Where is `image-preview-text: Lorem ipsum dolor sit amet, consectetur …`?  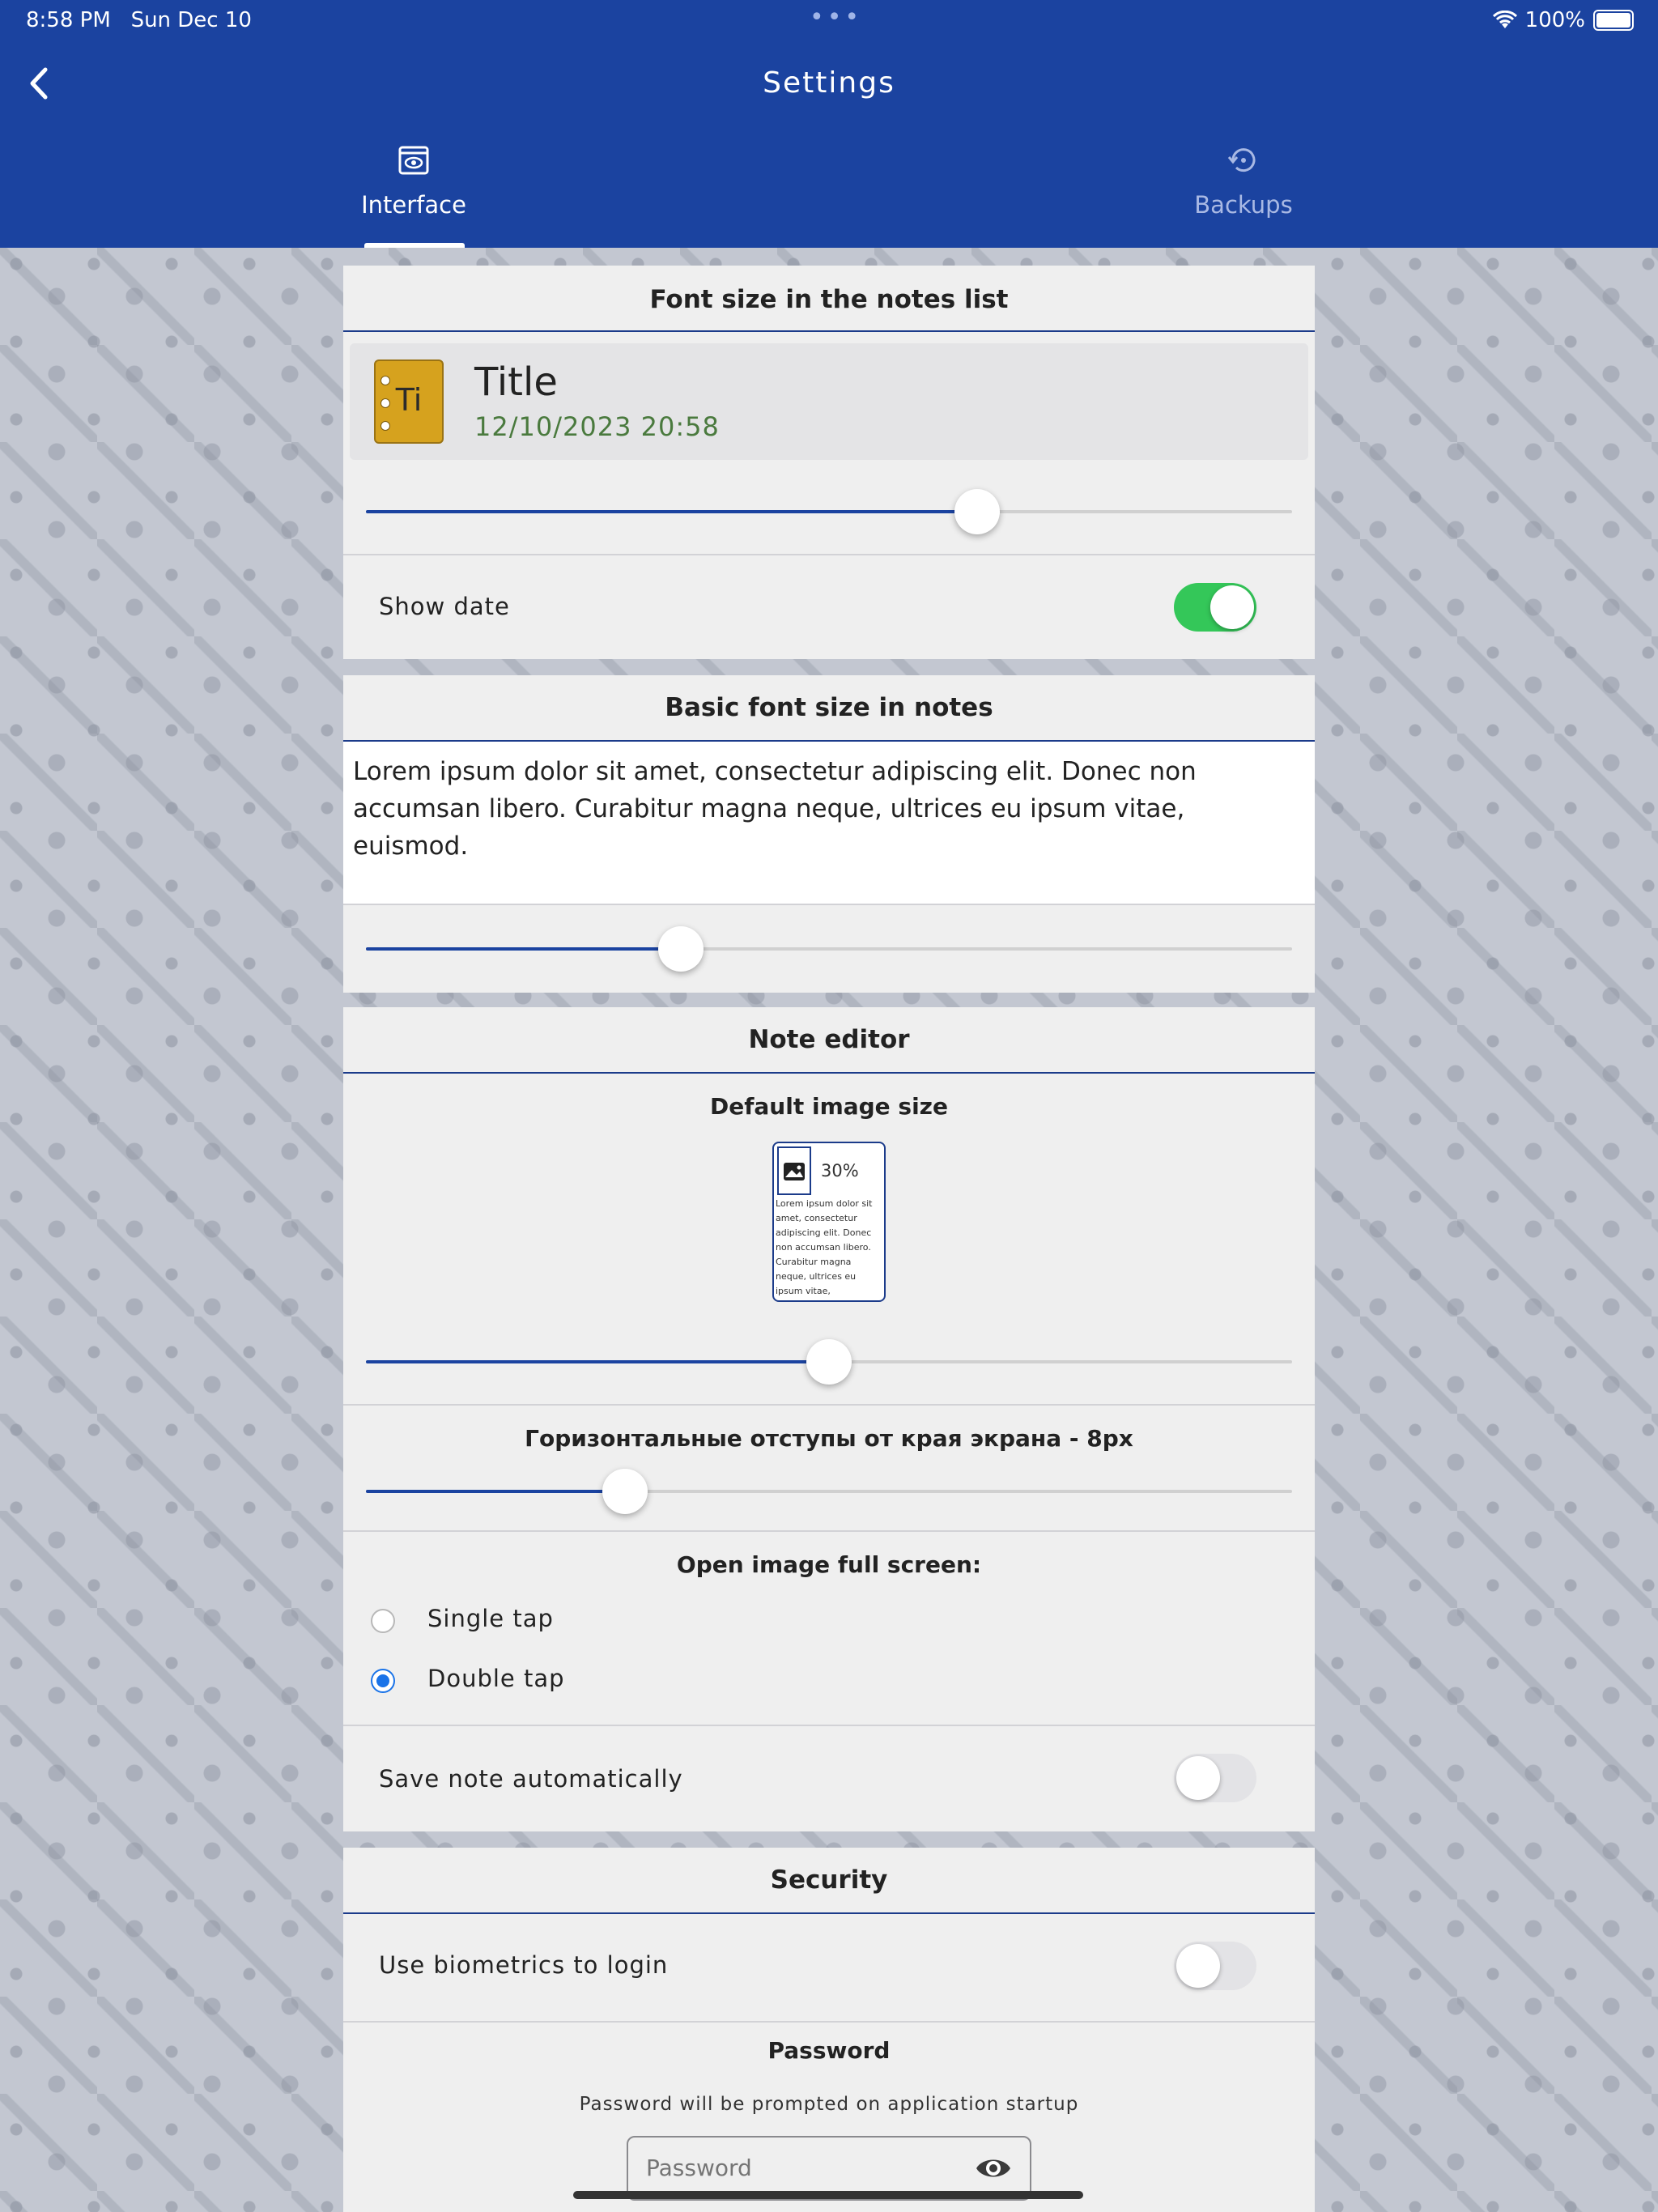
image-preview-text: Lorem ipsum dolor sit amet, consectetur … is located at coordinates (824, 1247).